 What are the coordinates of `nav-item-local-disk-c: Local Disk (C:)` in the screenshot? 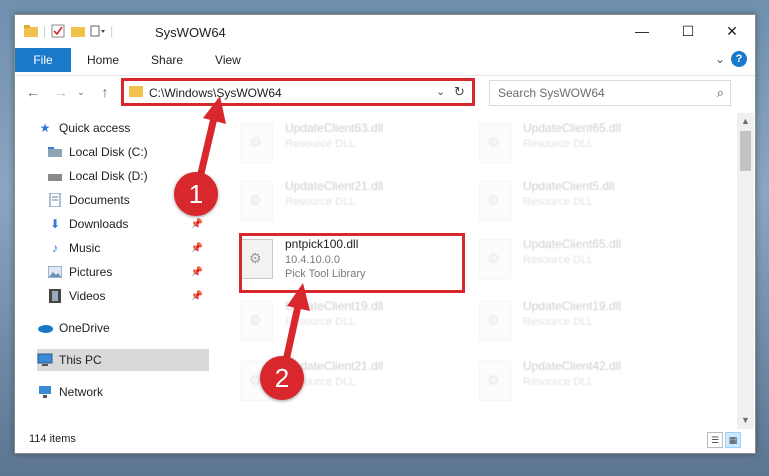 It's located at (128, 152).